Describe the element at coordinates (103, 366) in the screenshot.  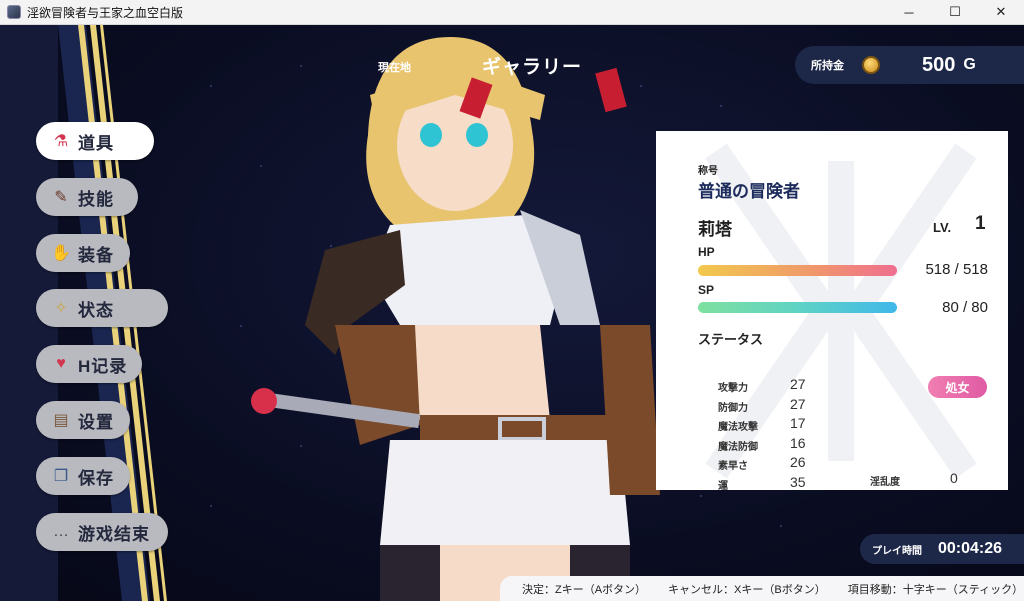
I see `menu-item-label: H记录` at that location.